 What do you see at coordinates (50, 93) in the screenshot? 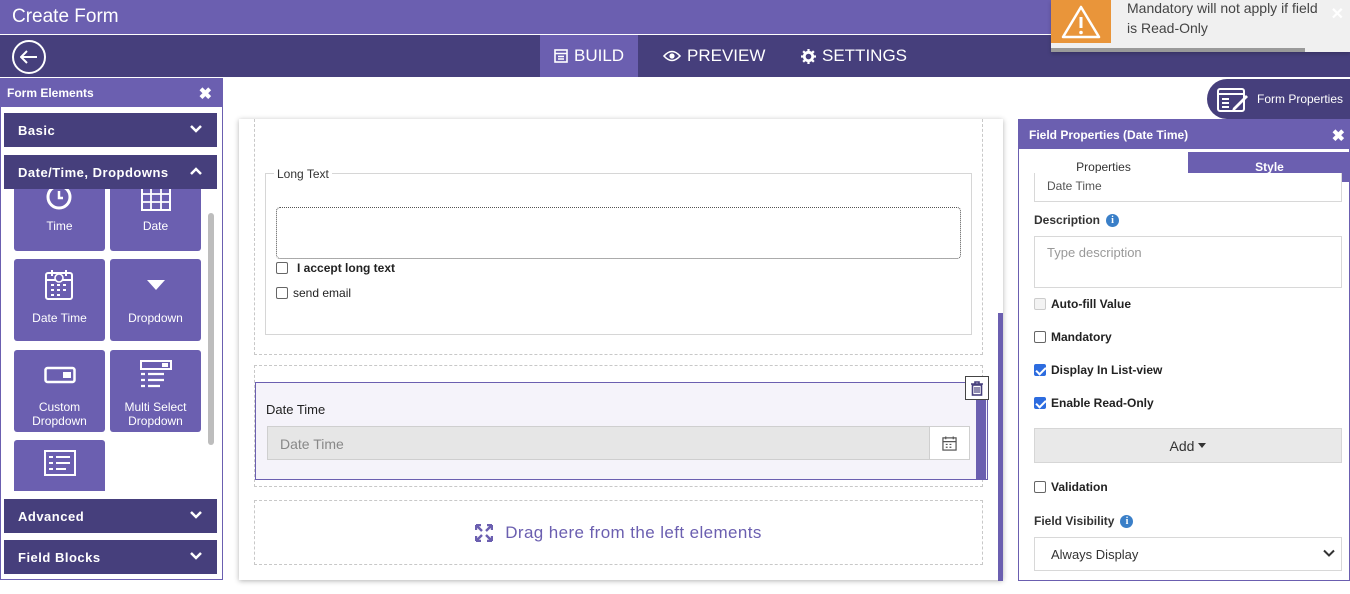
I see `form-elements-title: Form Elements` at bounding box center [50, 93].